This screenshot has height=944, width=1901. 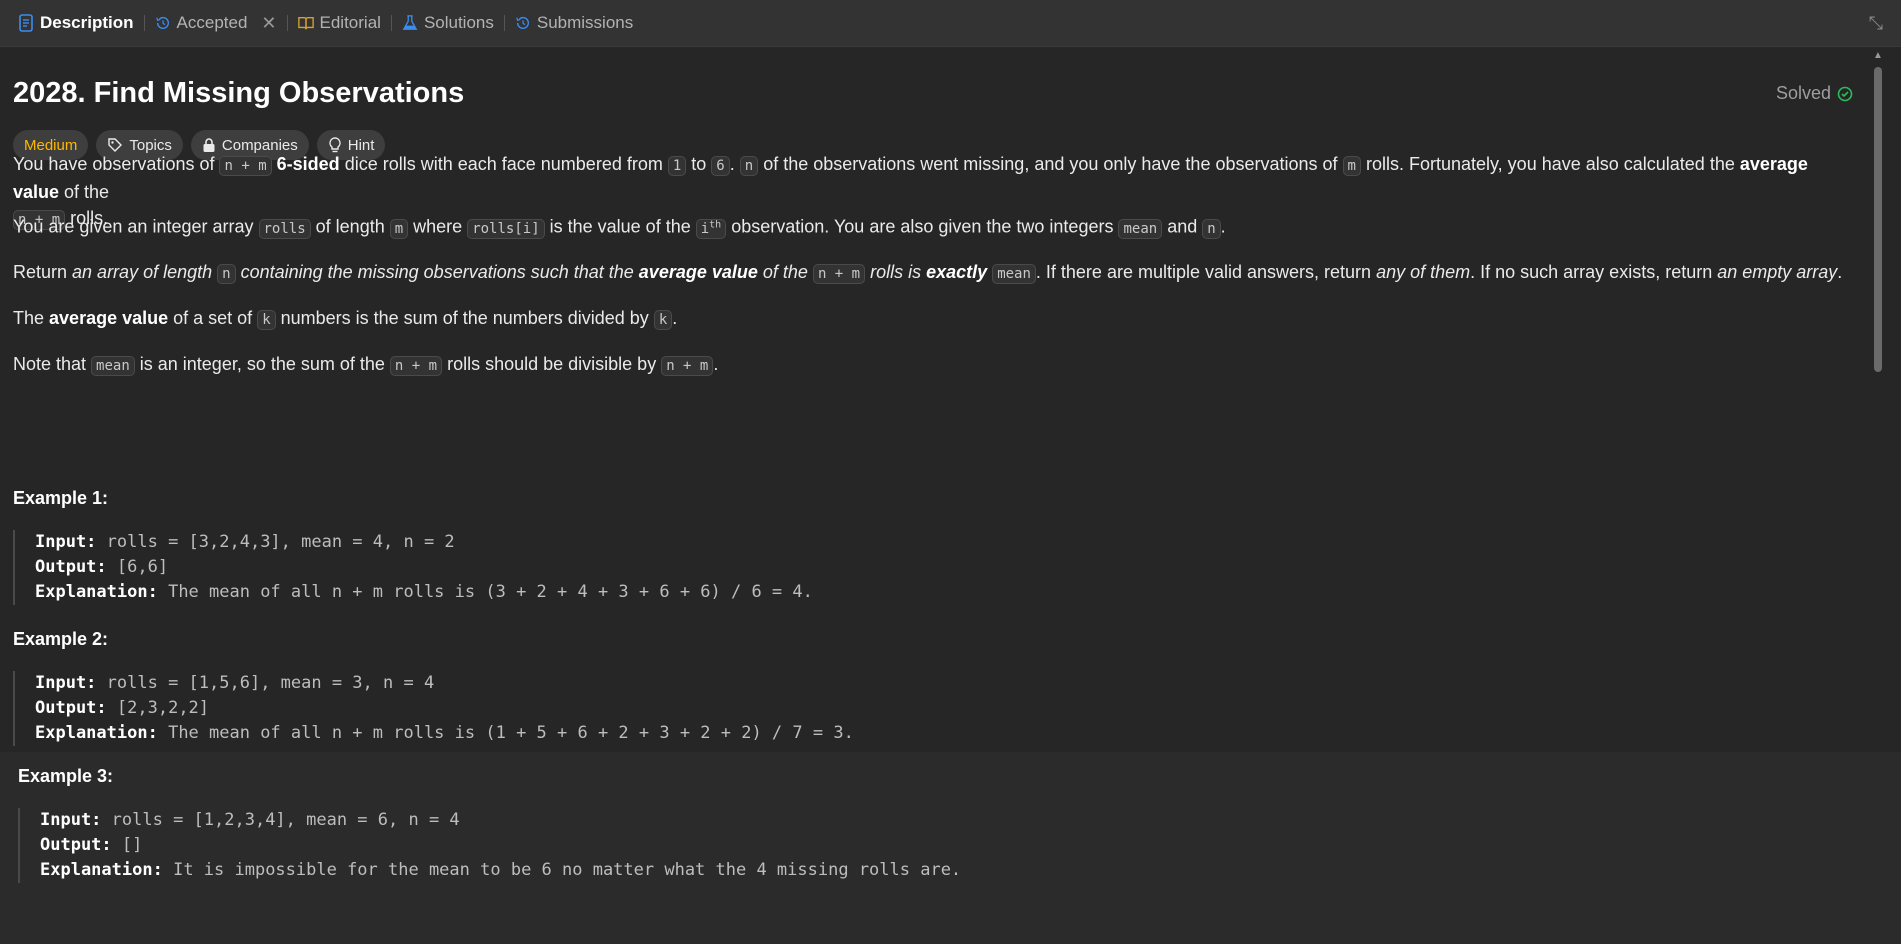 I want to click on tab-label: Description, so click(x=87, y=22).